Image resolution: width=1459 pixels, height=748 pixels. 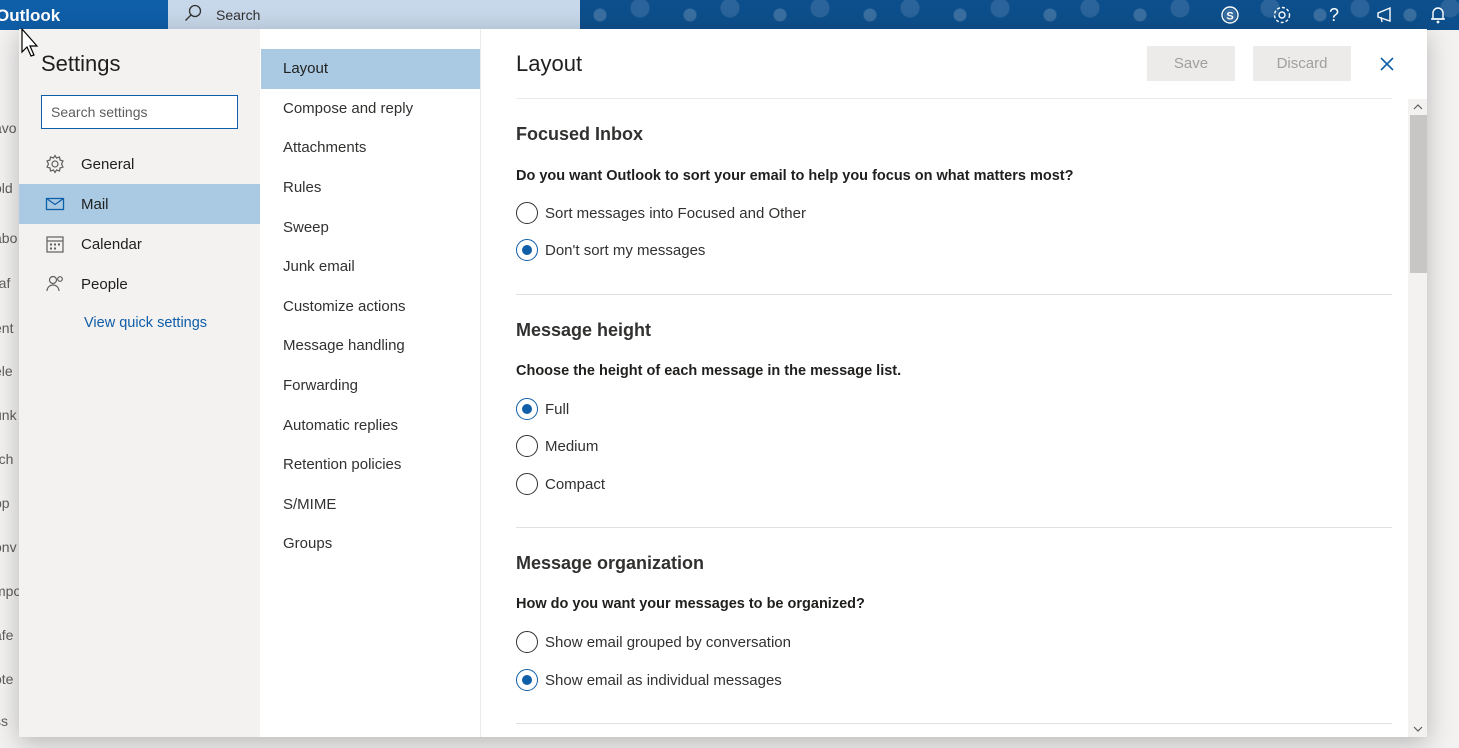 What do you see at coordinates (370, 544) in the screenshot?
I see `subcategory-groups: Groups` at bounding box center [370, 544].